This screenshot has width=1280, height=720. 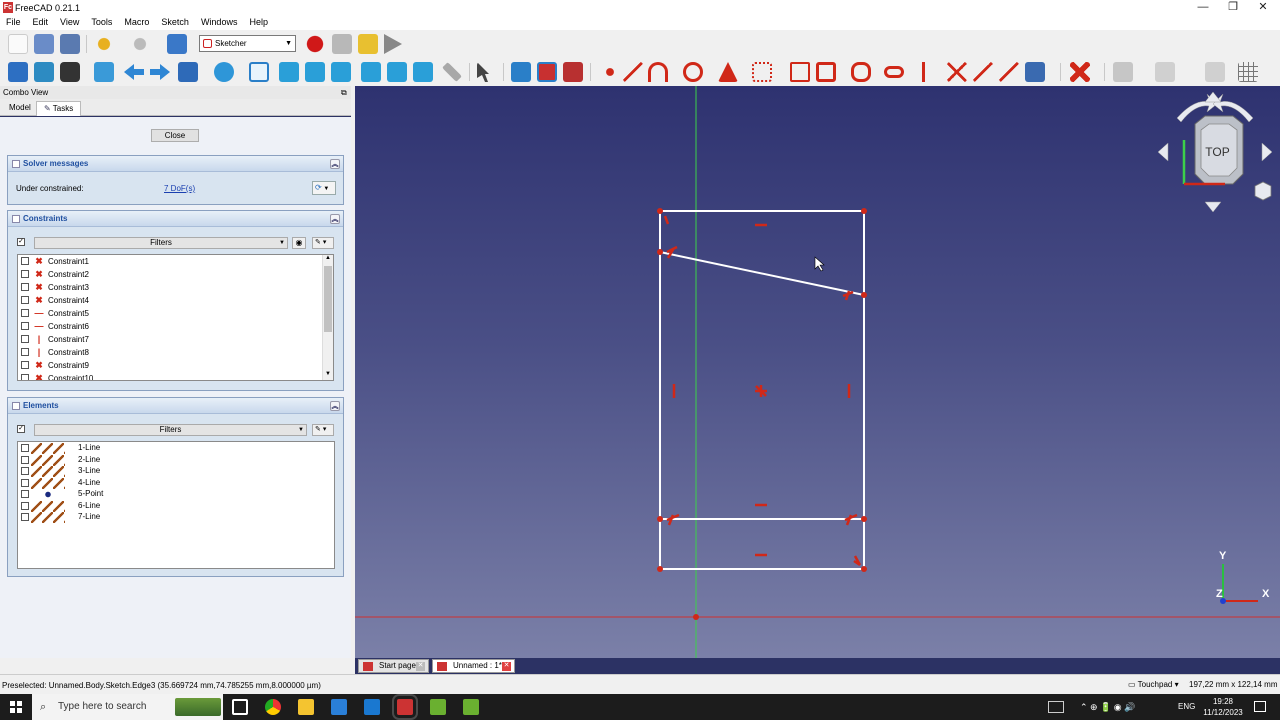 I want to click on arc-tool-icon, so click(x=658, y=72).